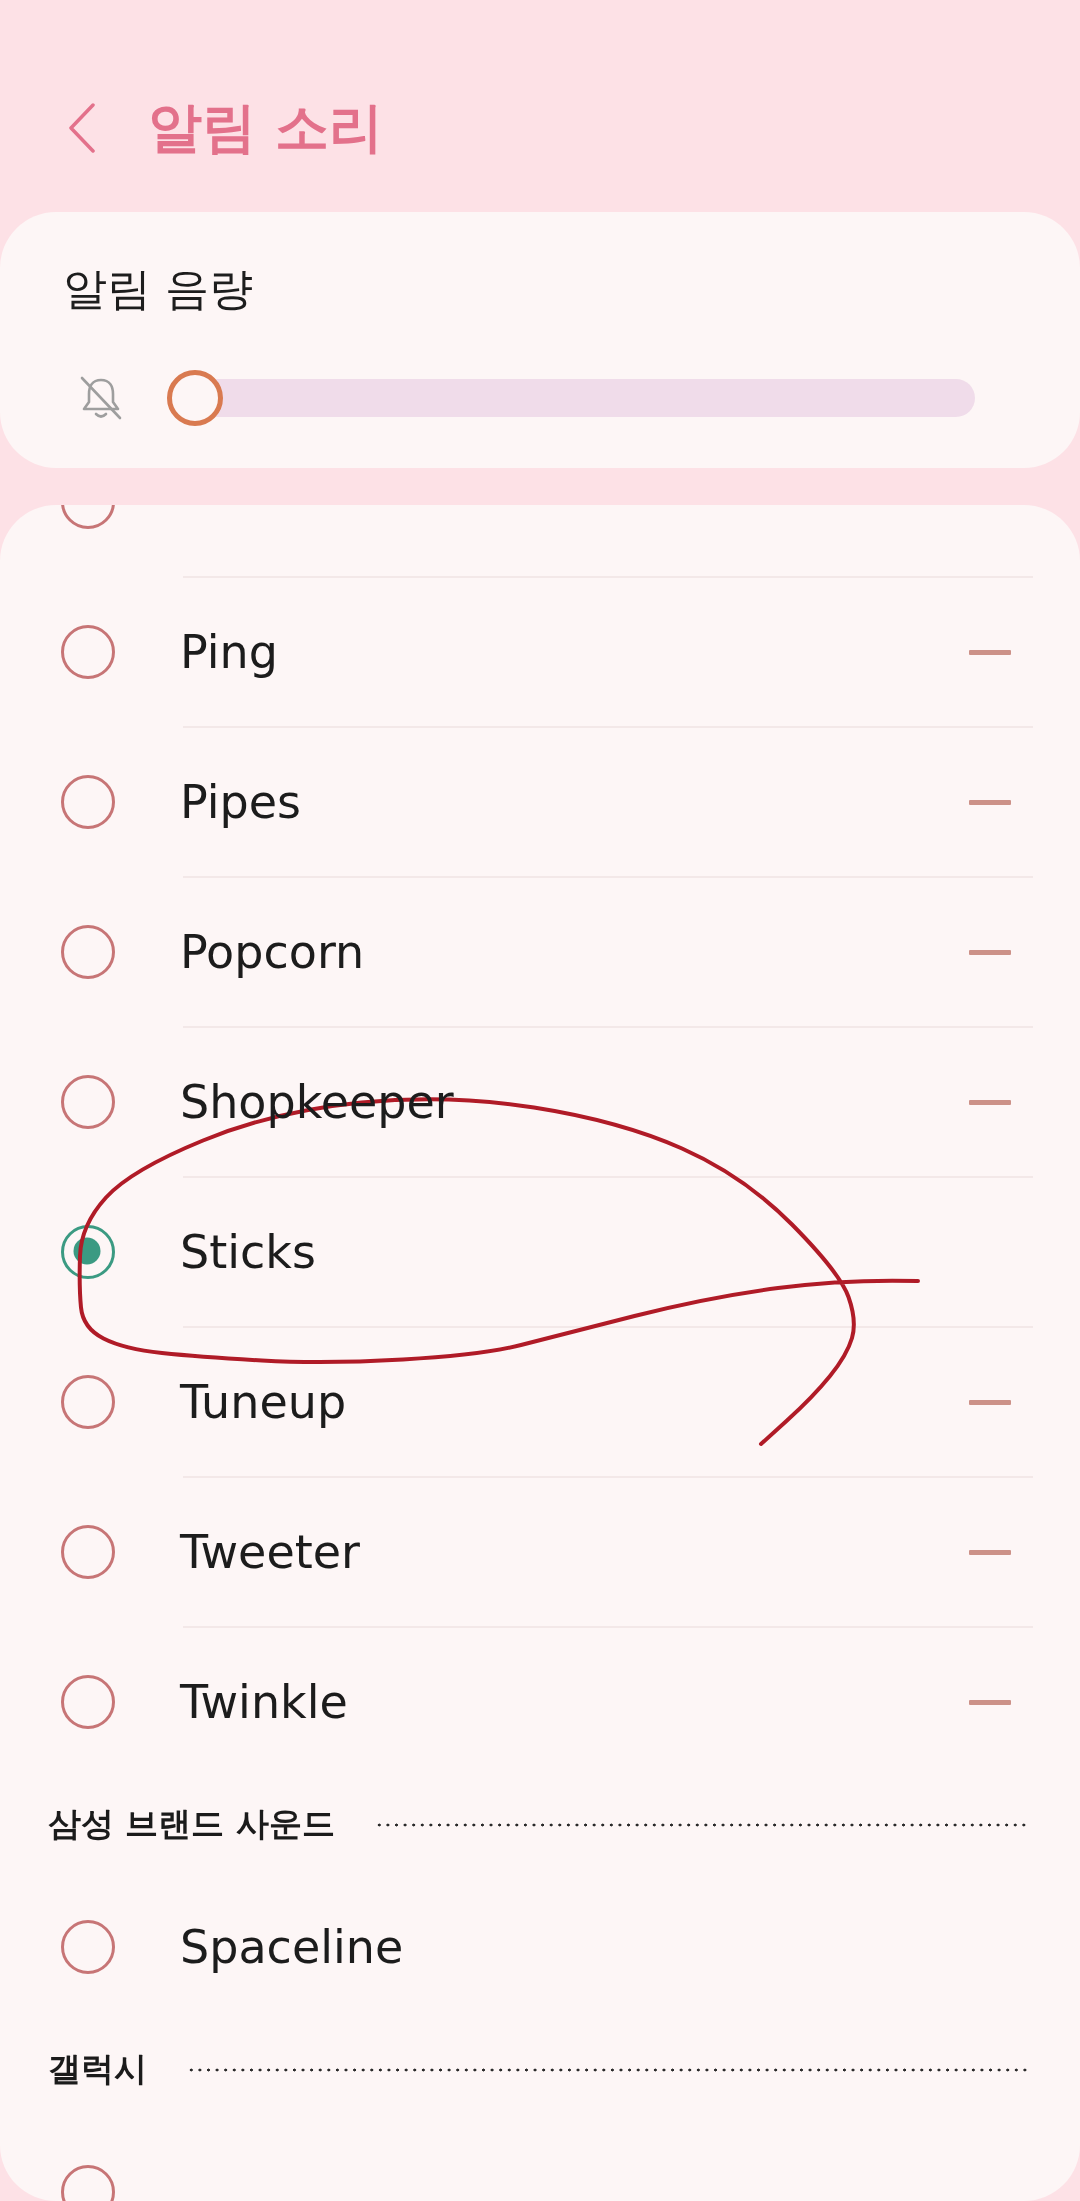 The image size is (1080, 2201). Describe the element at coordinates (272, 952) in the screenshot. I see `sound-name: Popcorn` at that location.